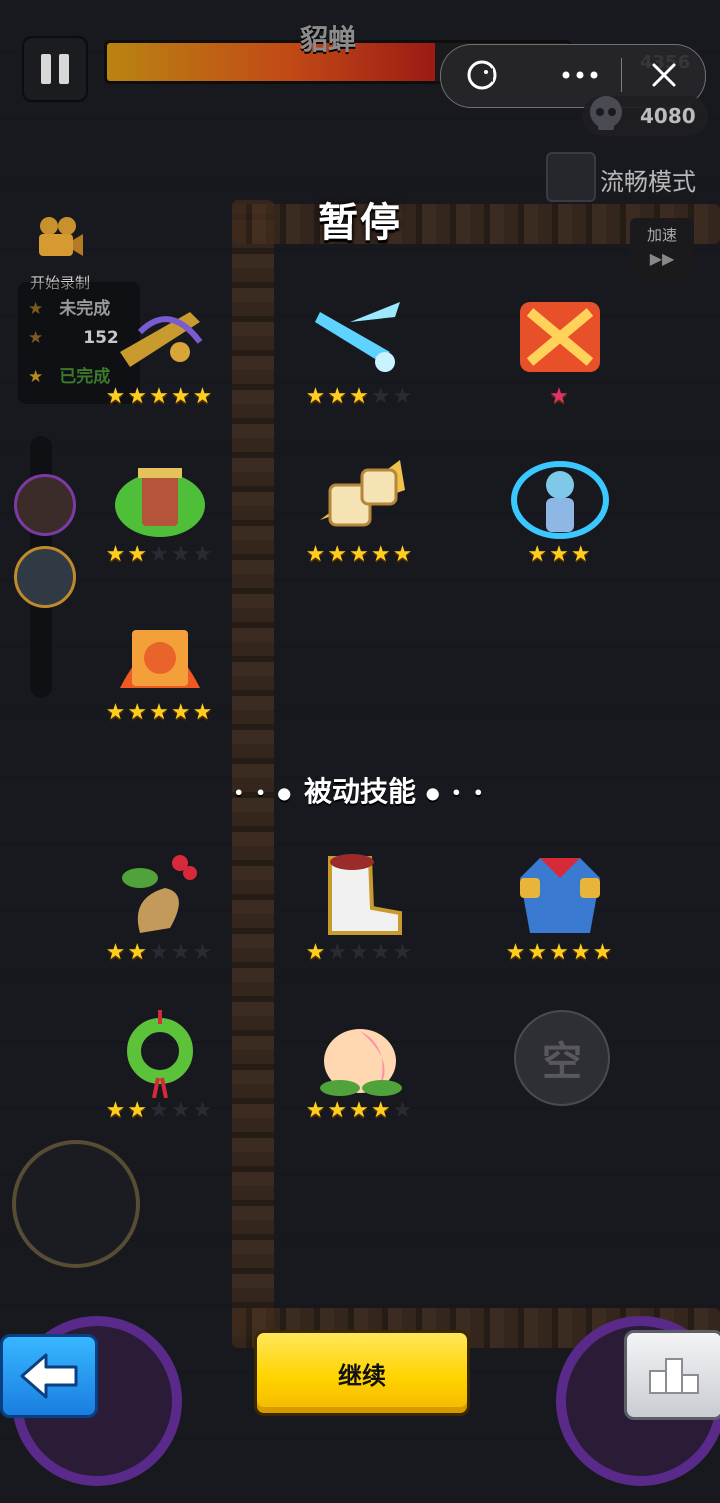 This screenshot has height=1503, width=720. What do you see at coordinates (357, 337) in the screenshot?
I see `ice-blade-icon` at bounding box center [357, 337].